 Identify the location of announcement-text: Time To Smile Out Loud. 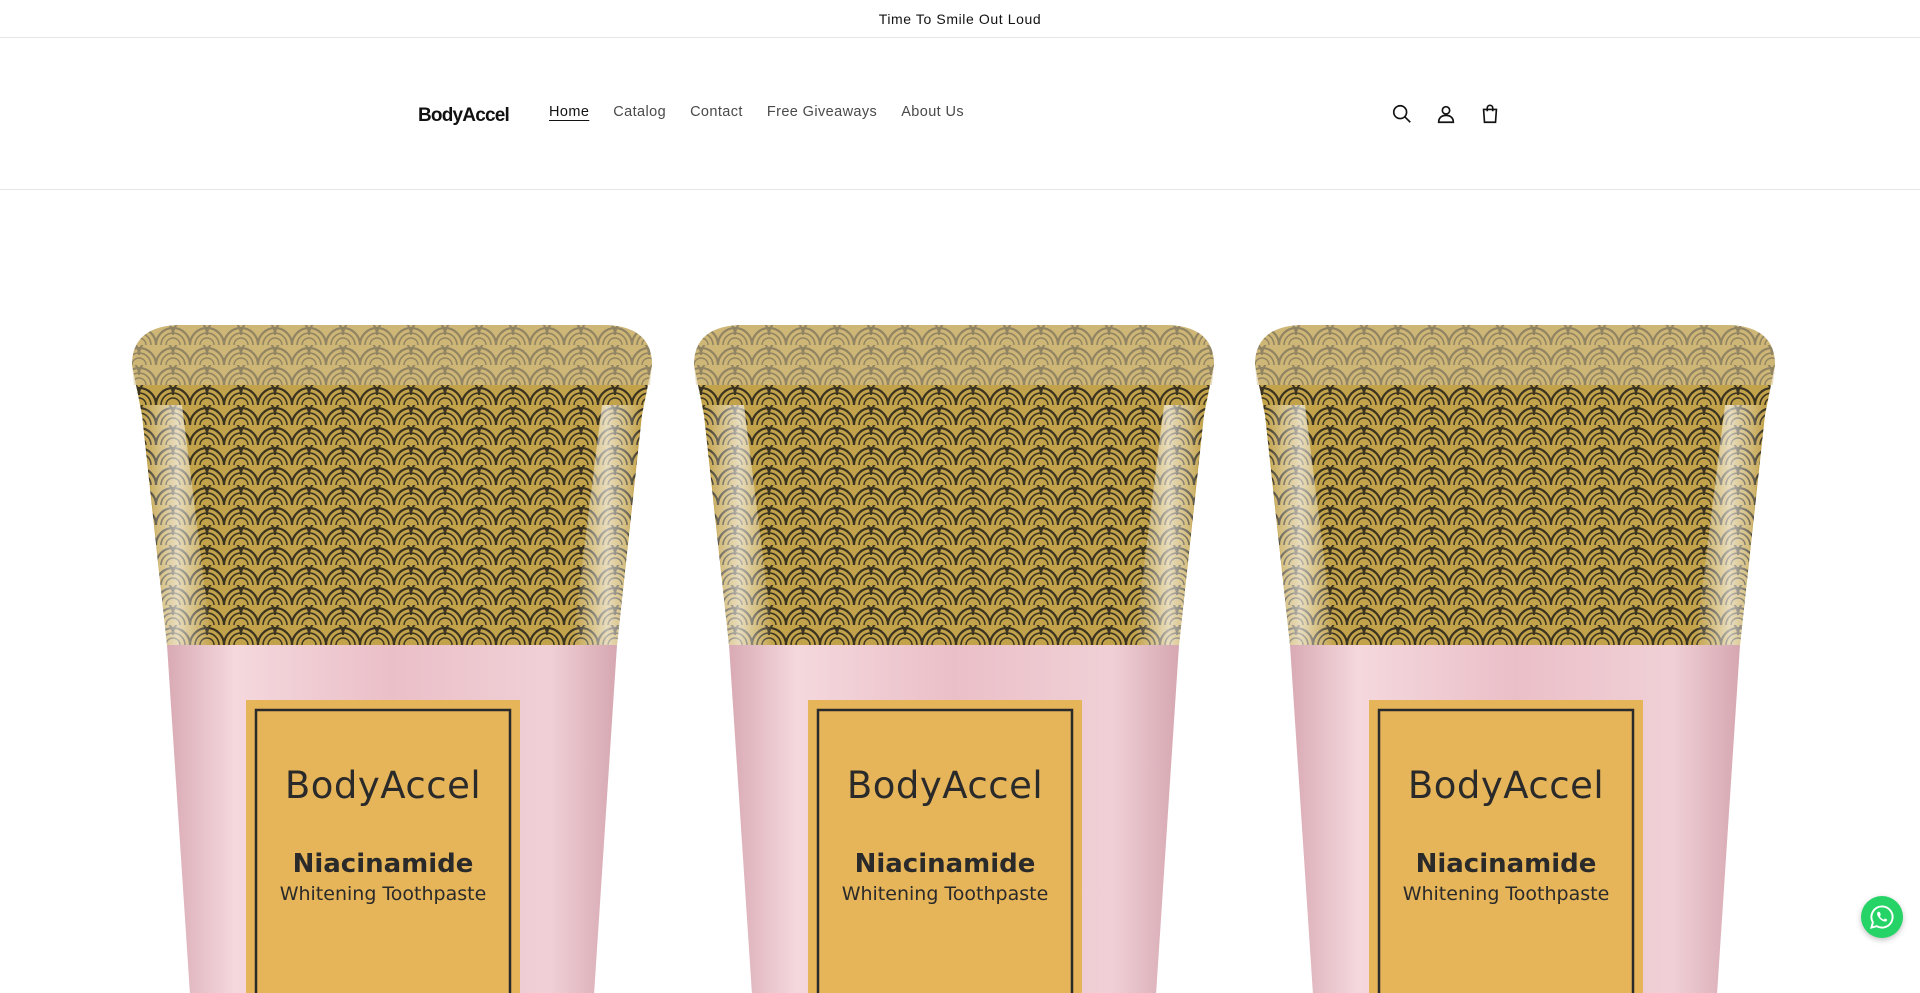
(960, 18).